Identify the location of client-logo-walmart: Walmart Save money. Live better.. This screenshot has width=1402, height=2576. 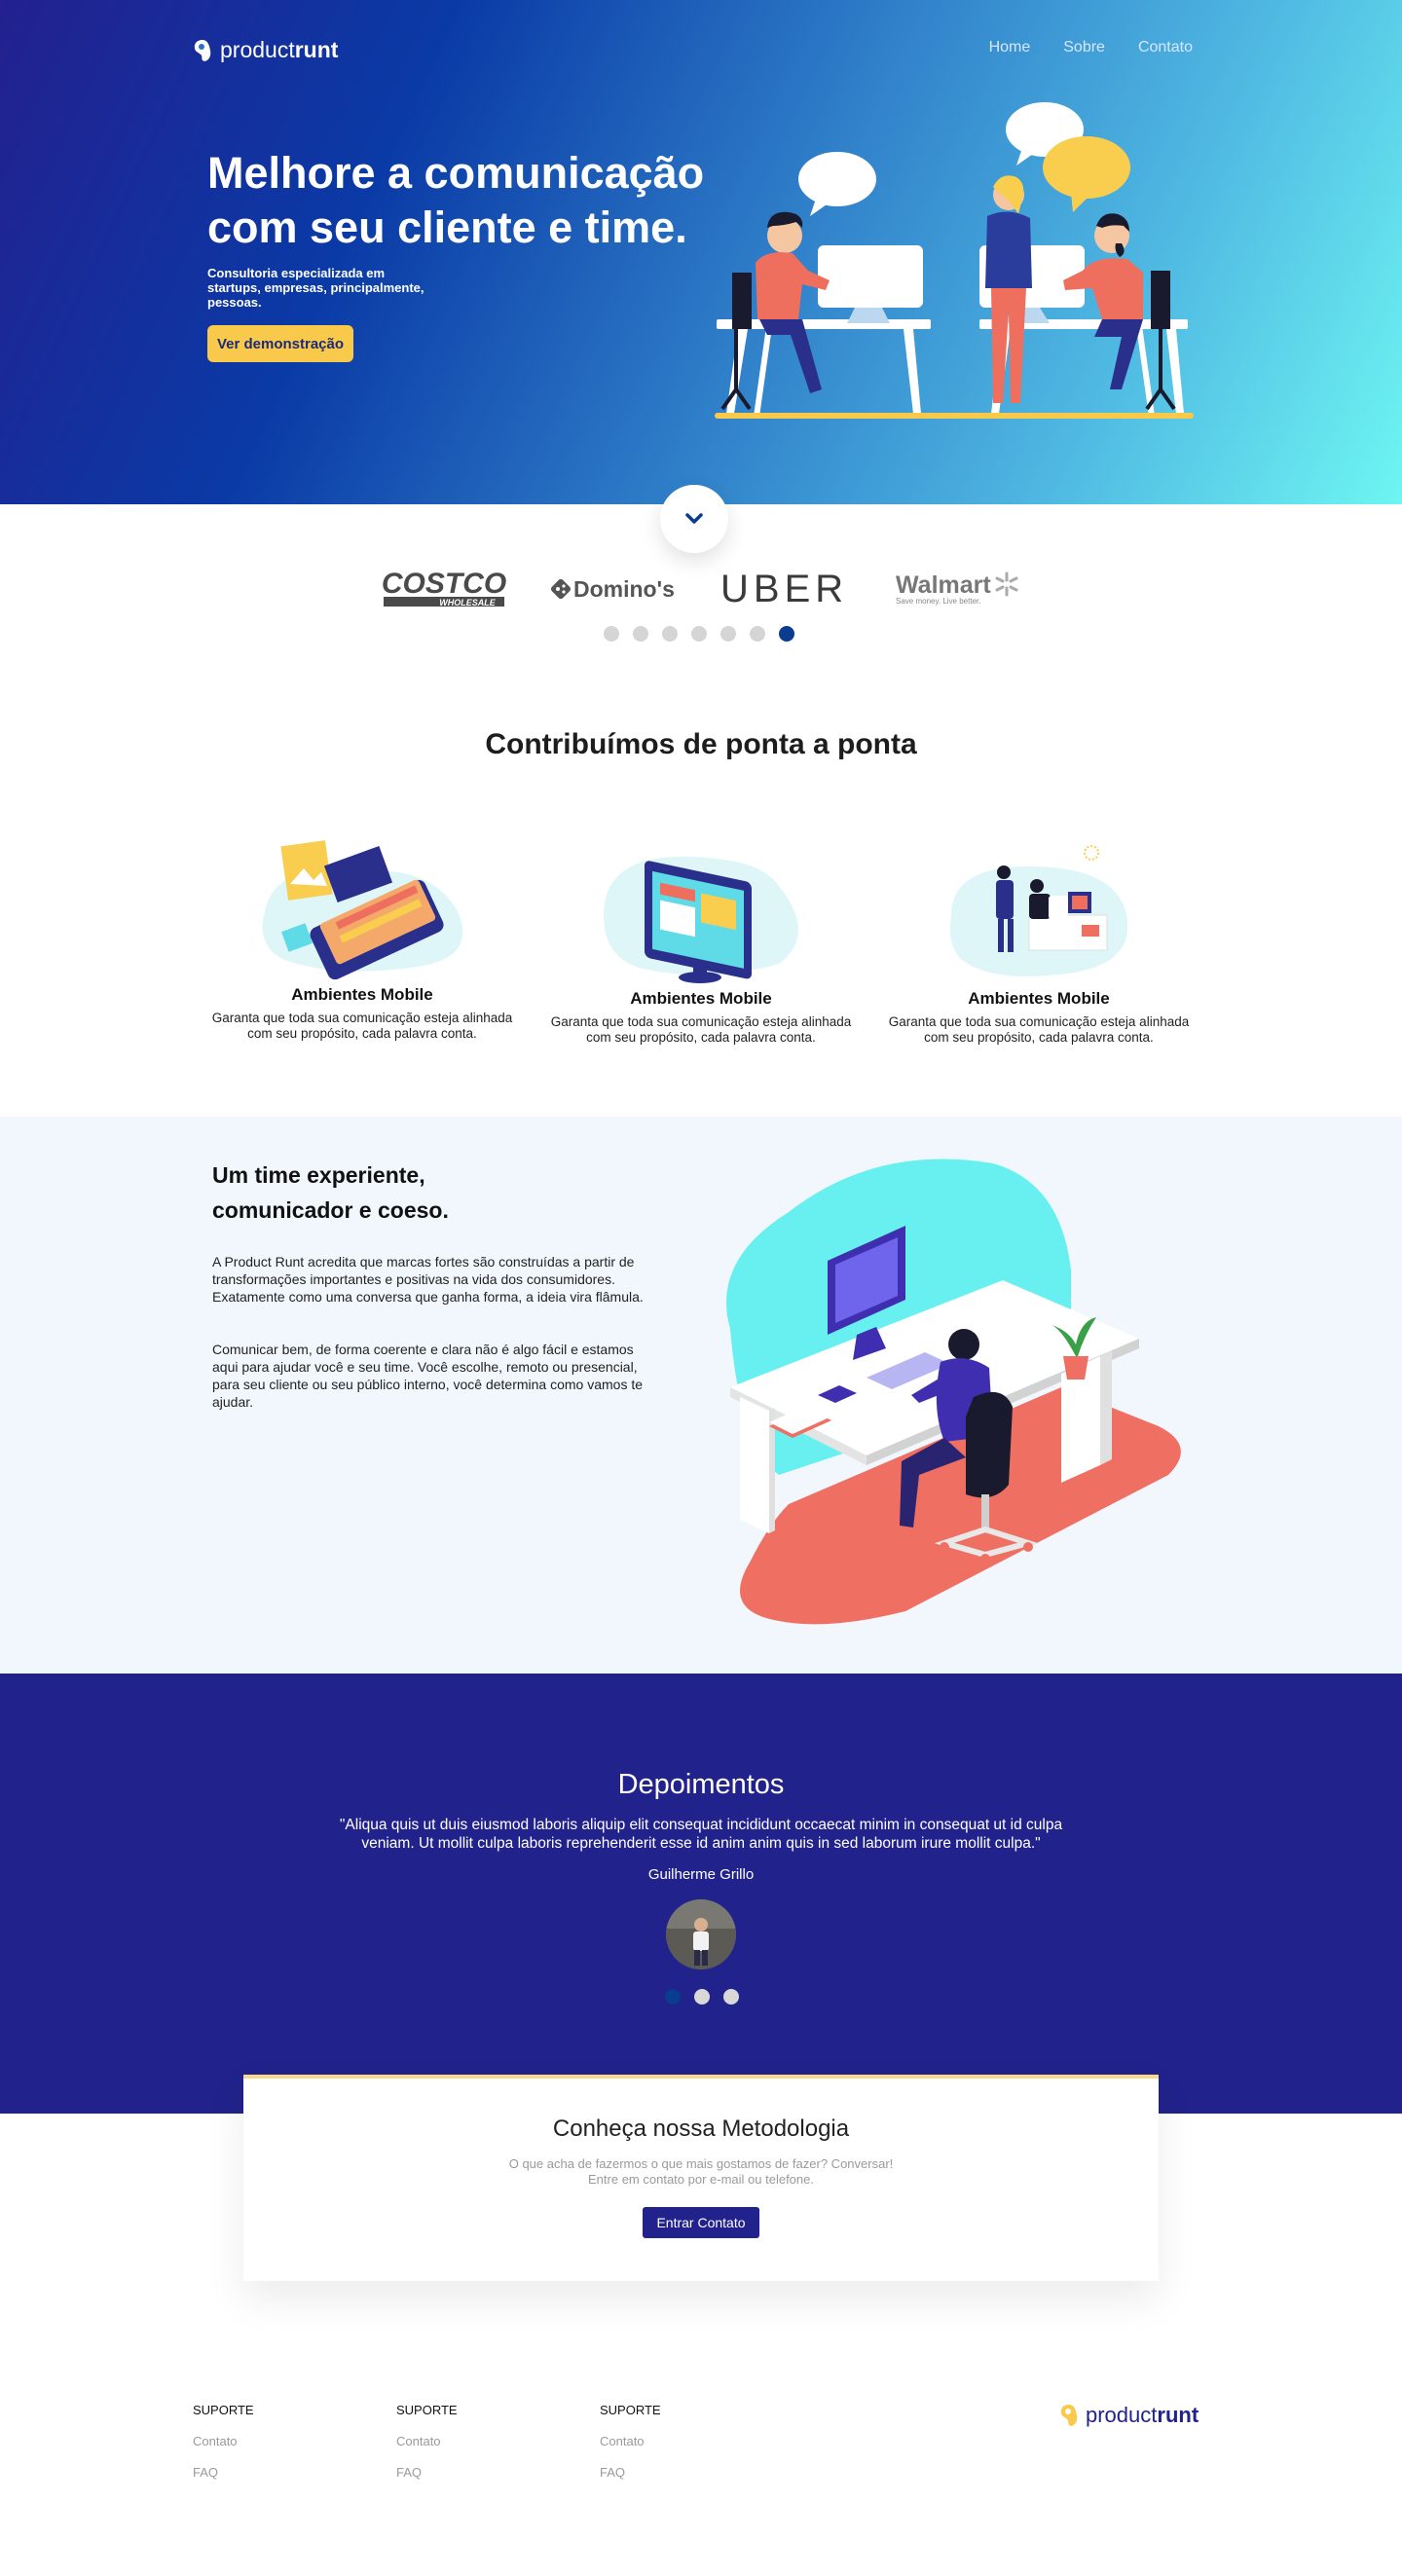
(959, 589).